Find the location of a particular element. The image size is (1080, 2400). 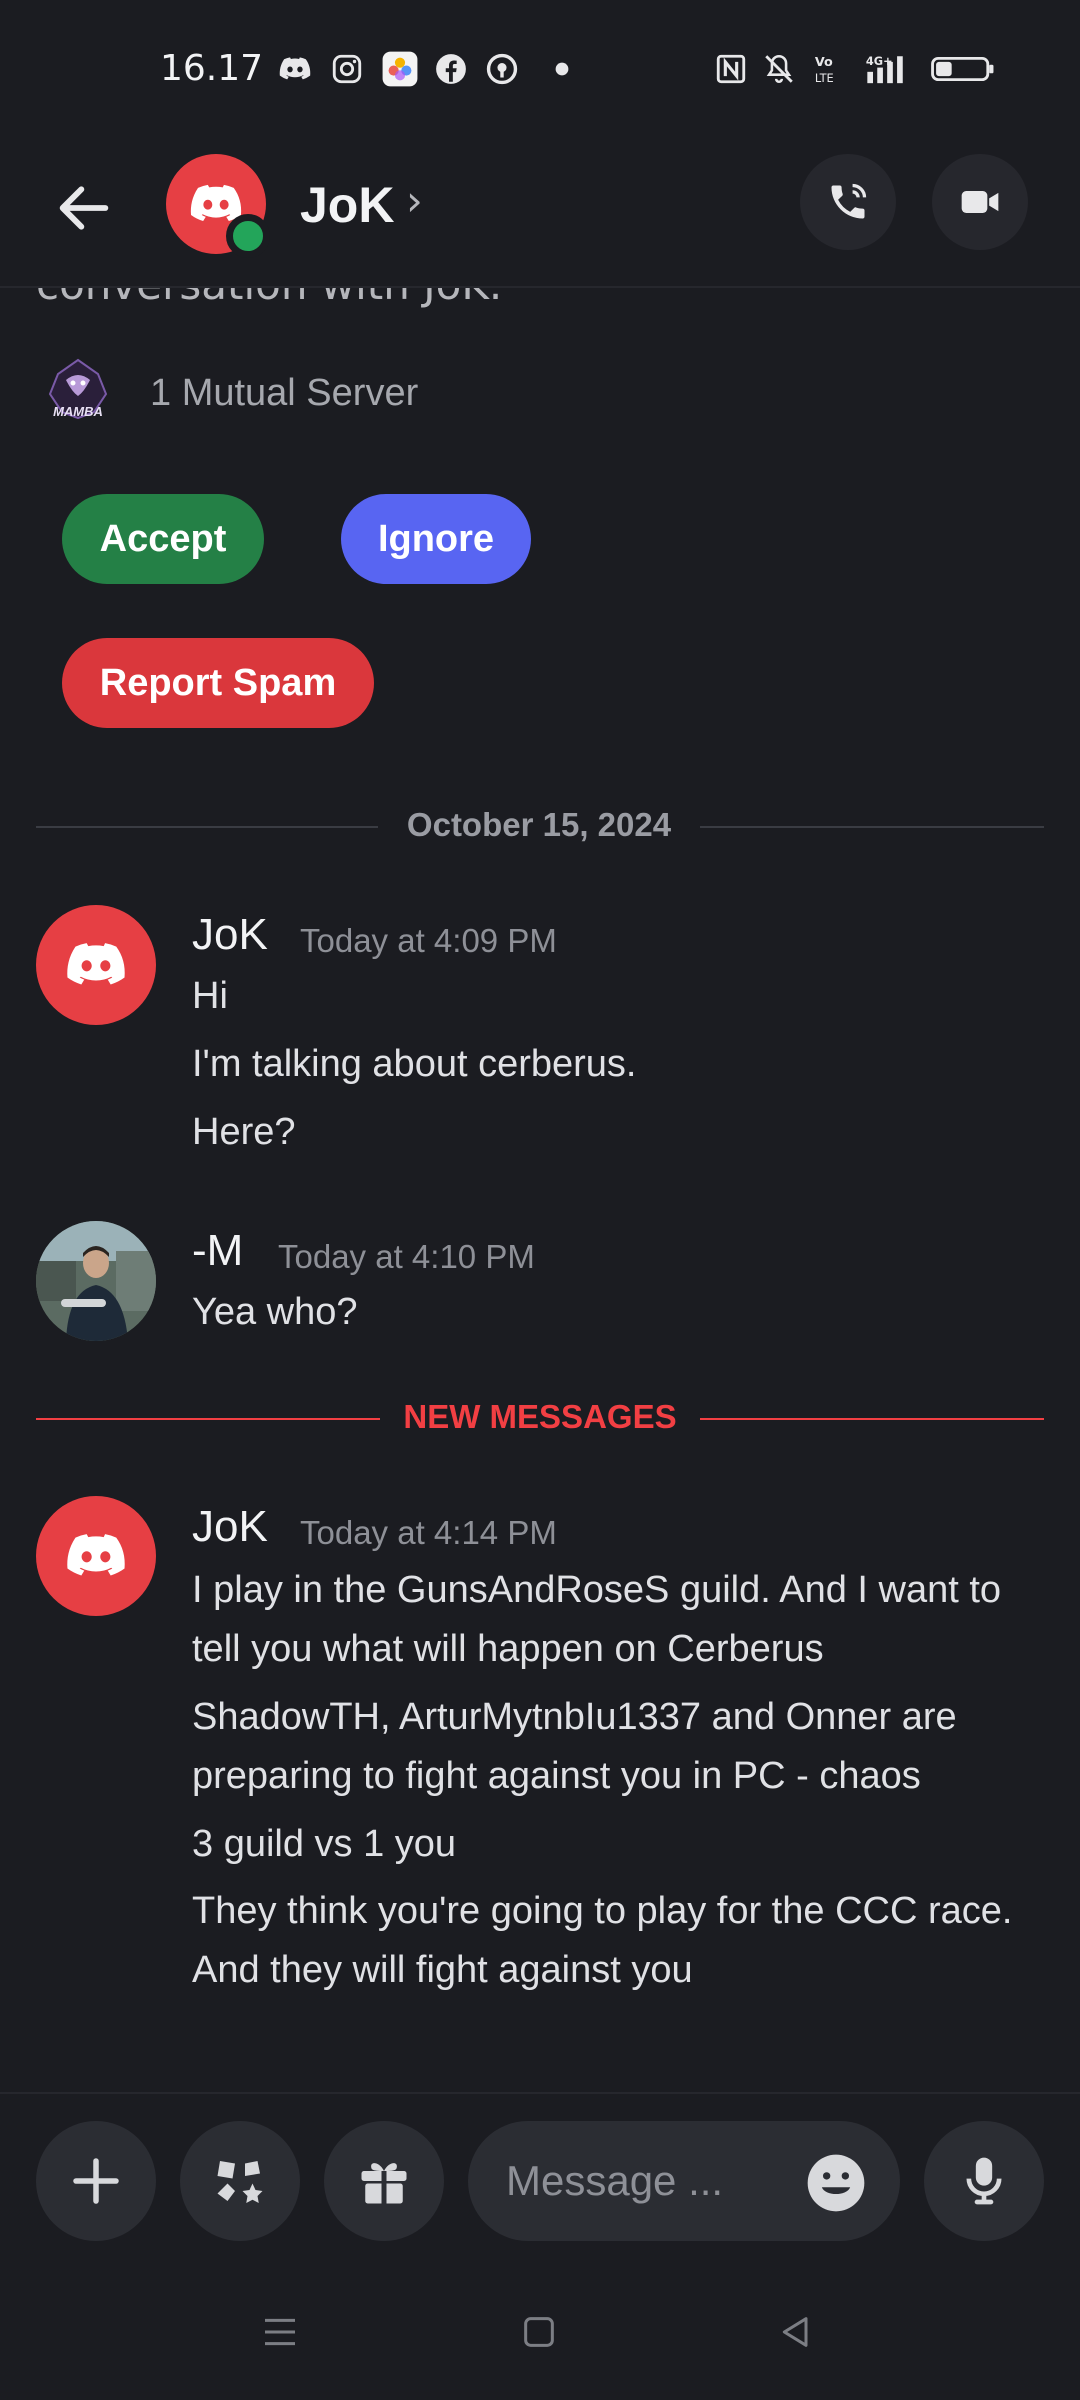

message-line: Yea who? is located at coordinates (275, 1312).